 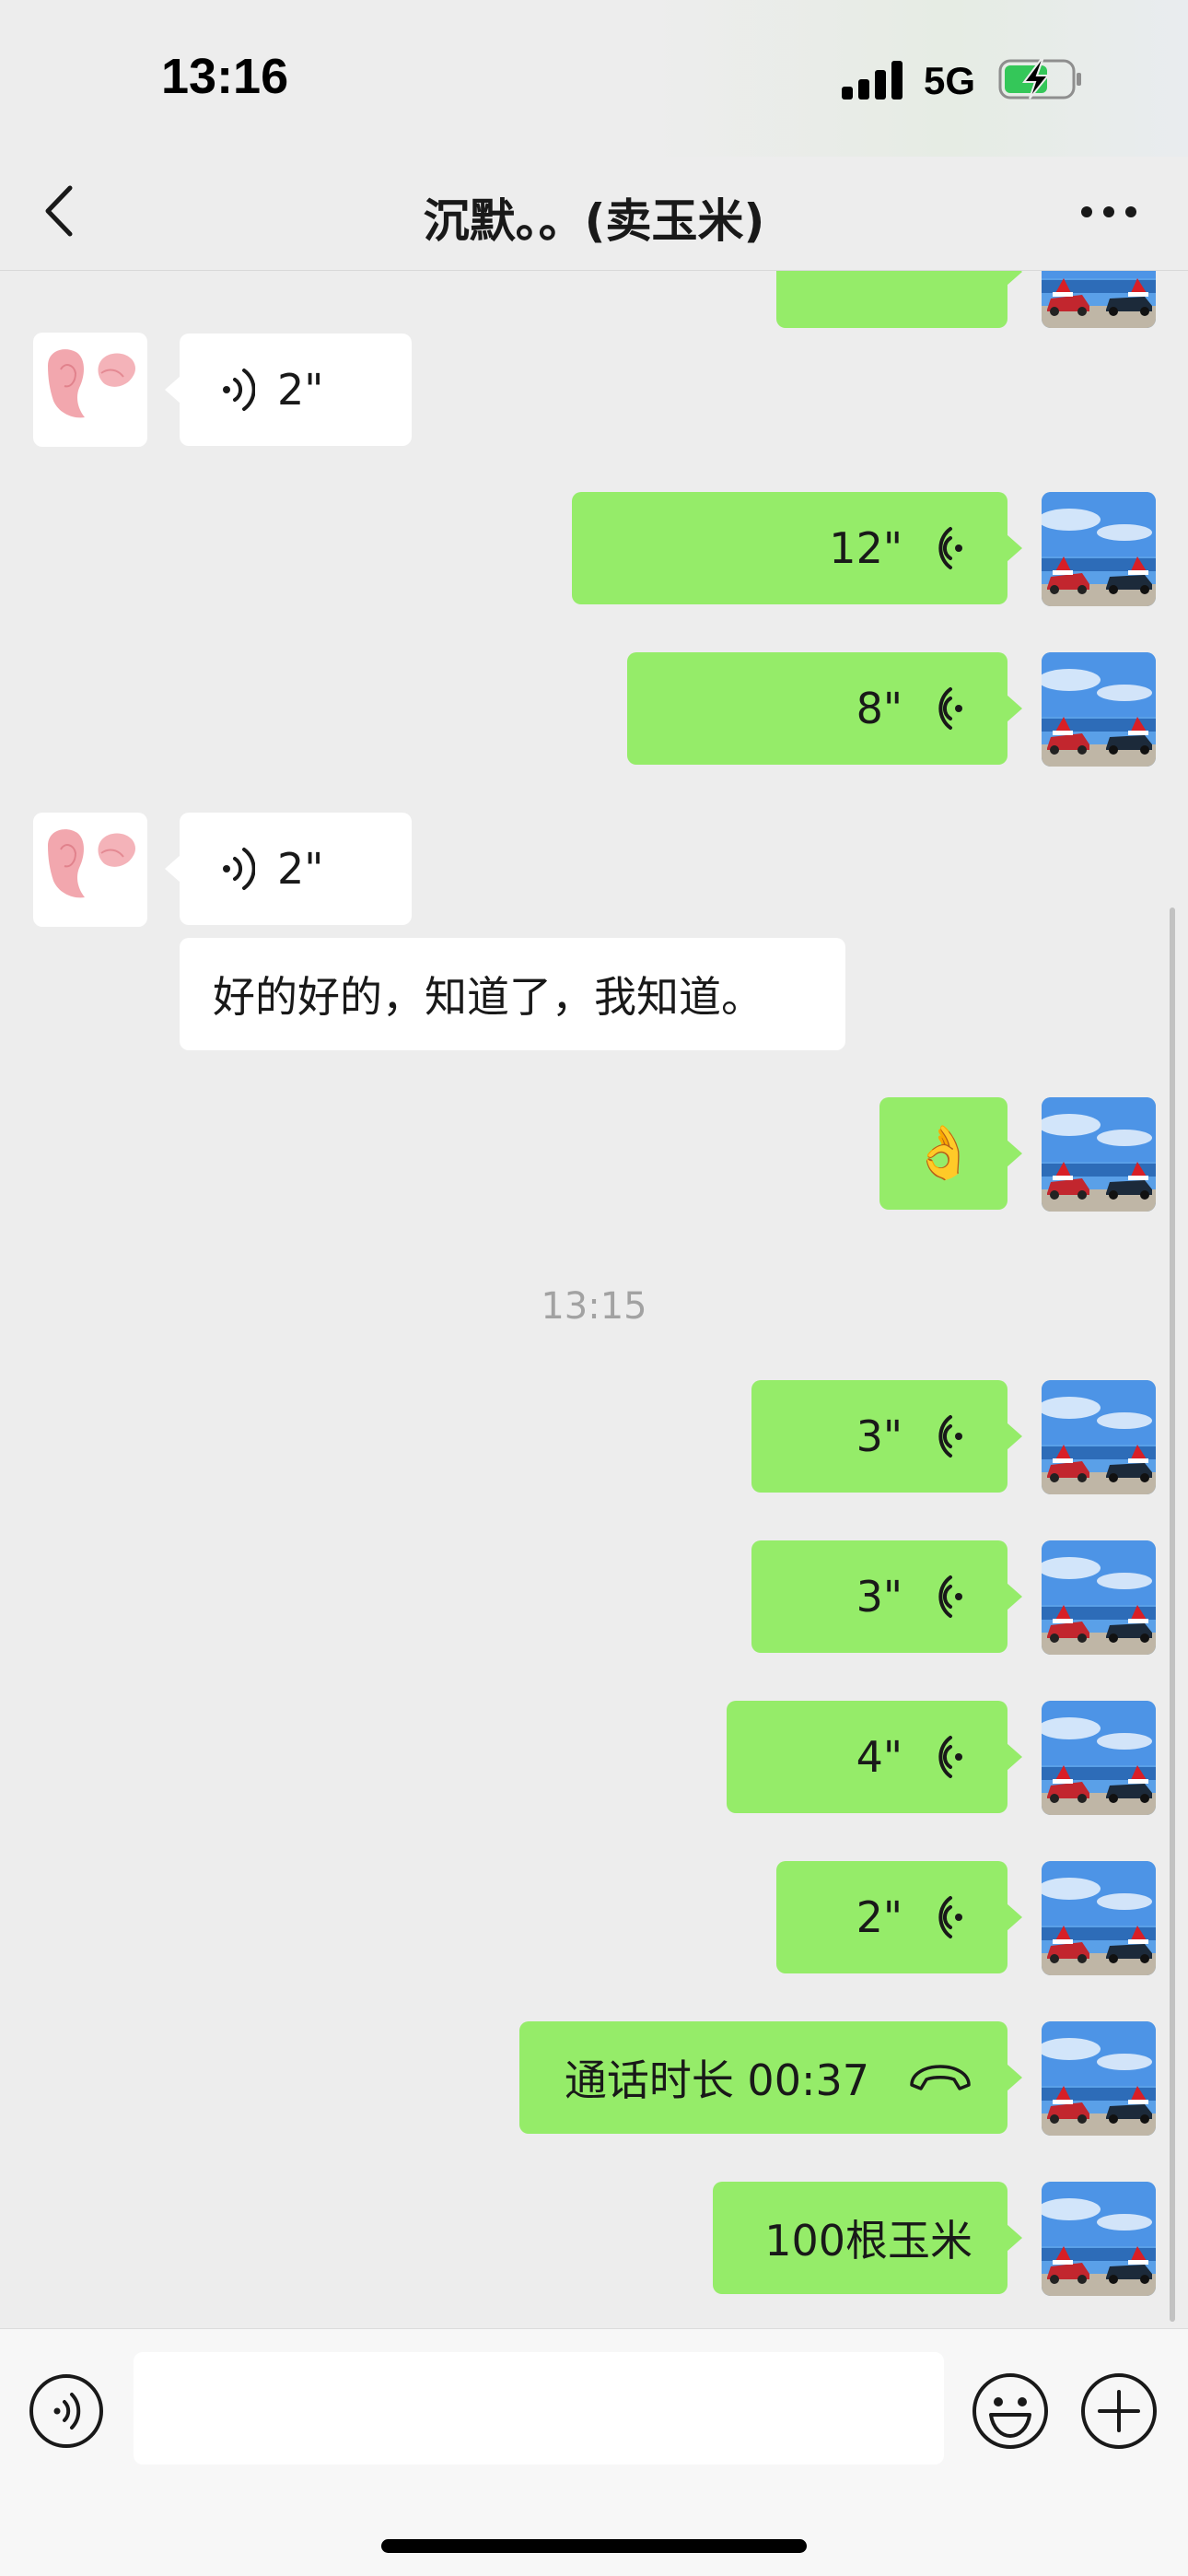 What do you see at coordinates (879, 1757) in the screenshot?
I see `voice-duration: 4"` at bounding box center [879, 1757].